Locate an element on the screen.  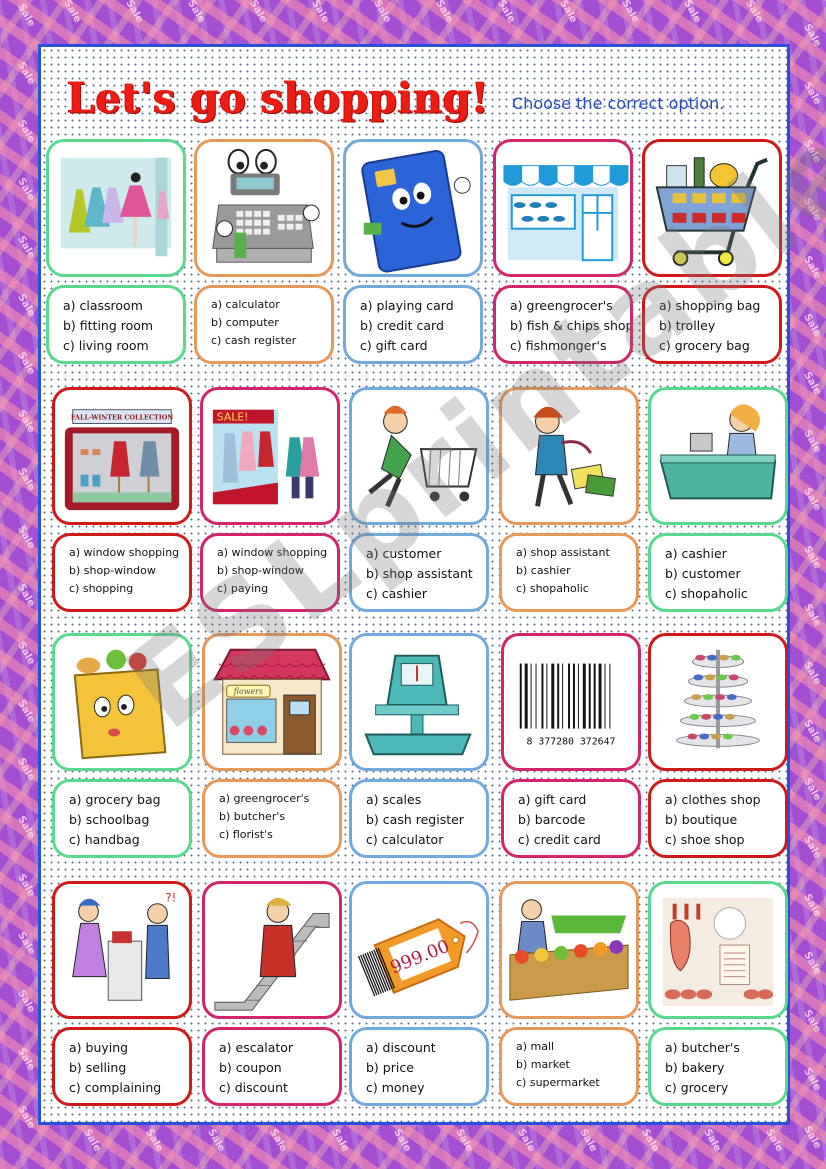
answer-options-card: a) gift card b) barcode c) credit card is located at coordinates (571, 818).